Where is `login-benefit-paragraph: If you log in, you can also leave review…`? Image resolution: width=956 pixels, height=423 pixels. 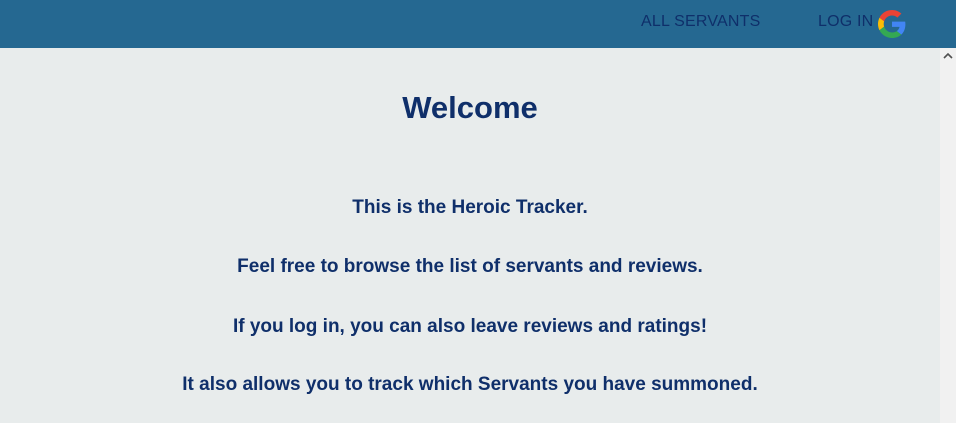 login-benefit-paragraph: If you log in, you can also leave review… is located at coordinates (470, 326).